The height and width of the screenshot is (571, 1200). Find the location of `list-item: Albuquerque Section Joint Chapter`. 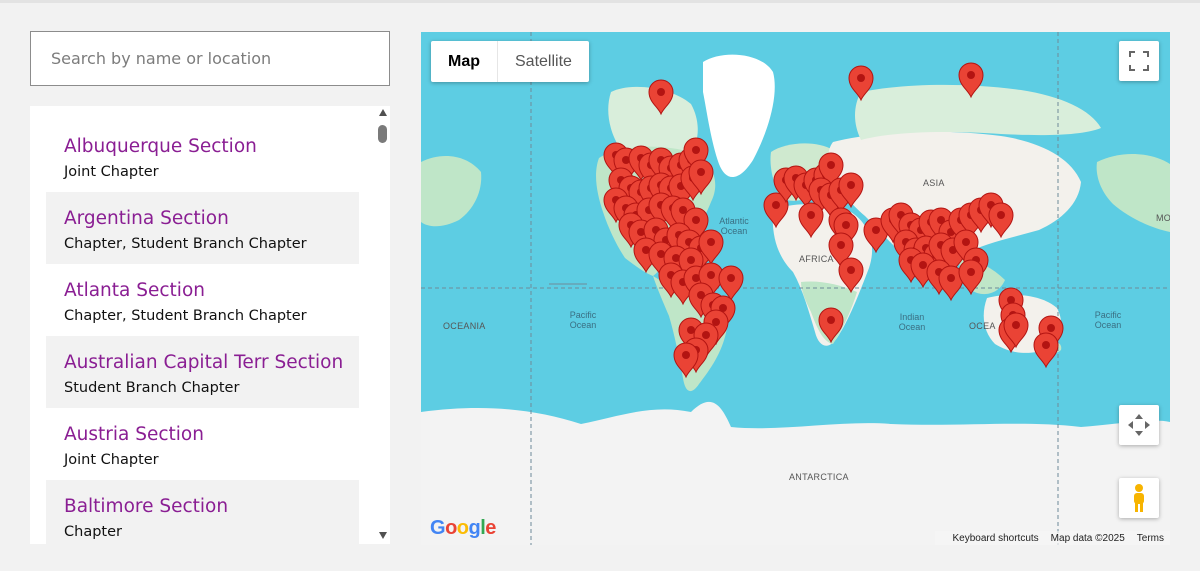

list-item: Albuquerque Section Joint Chapter is located at coordinates (202, 156).